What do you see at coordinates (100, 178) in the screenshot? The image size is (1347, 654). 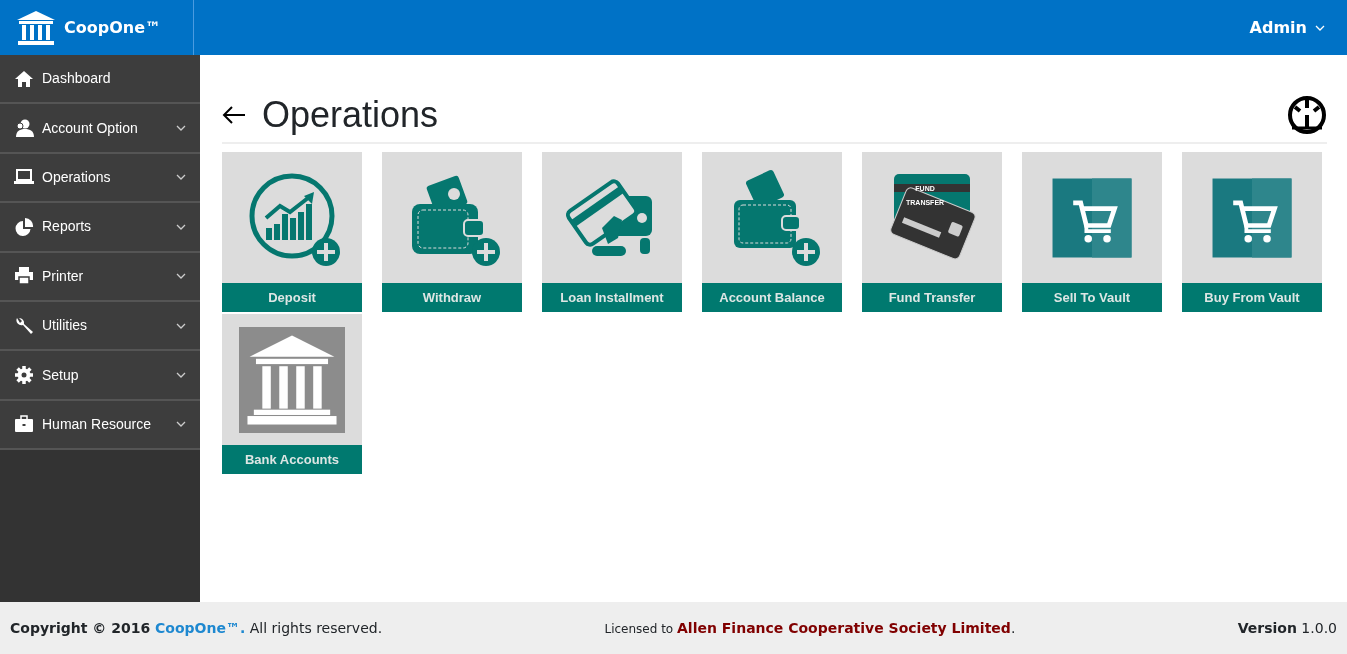 I see `sidebar-item: Operations` at bounding box center [100, 178].